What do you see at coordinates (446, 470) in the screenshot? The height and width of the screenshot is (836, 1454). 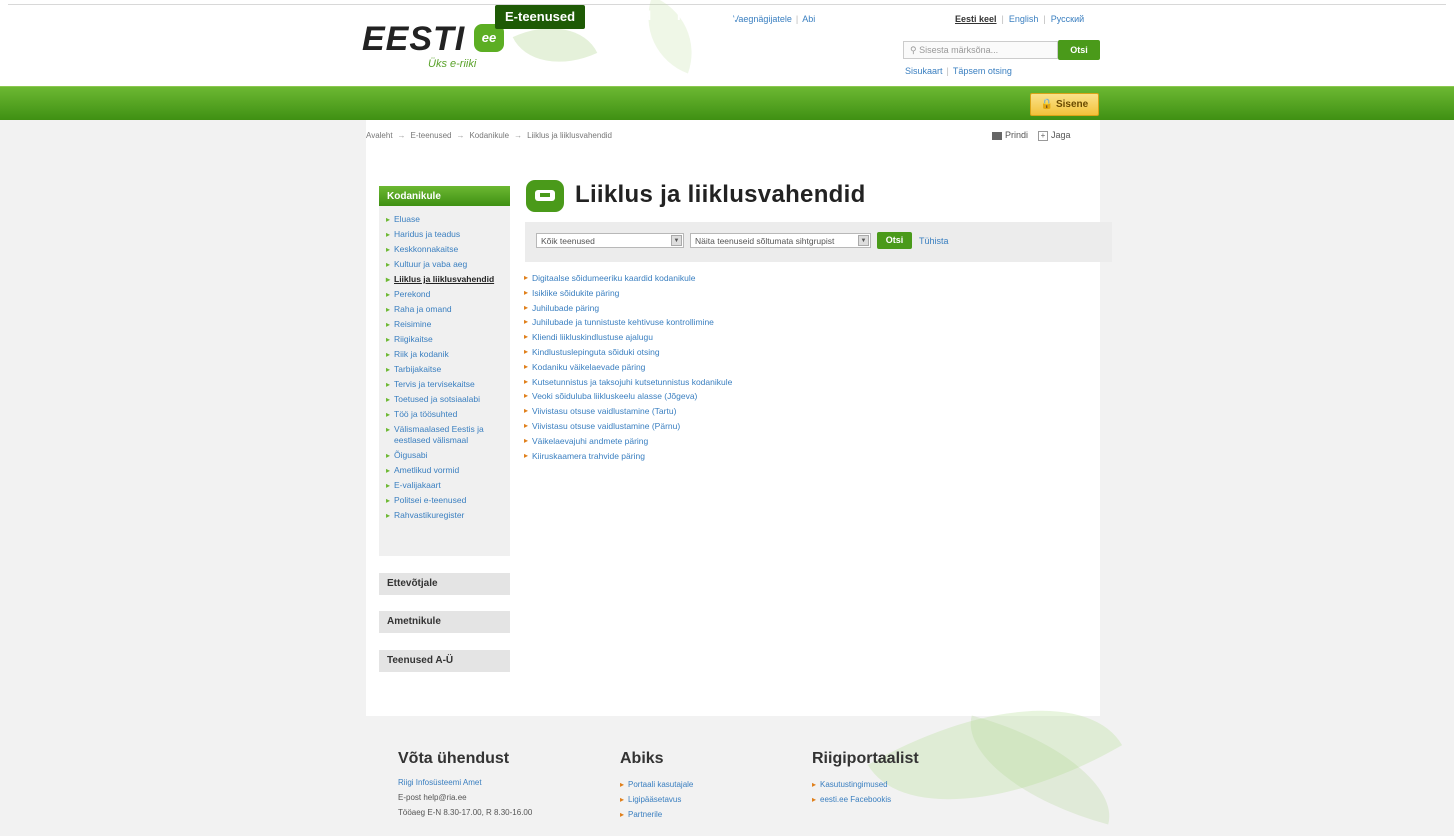 I see `sidebar-item: Ametlikud vormid` at bounding box center [446, 470].